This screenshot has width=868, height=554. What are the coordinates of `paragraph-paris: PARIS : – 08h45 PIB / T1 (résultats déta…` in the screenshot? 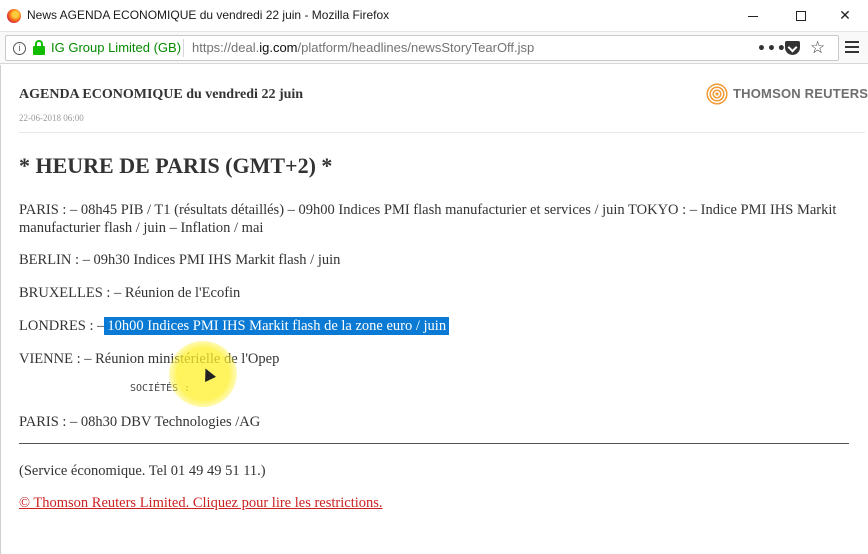 It's located at (428, 219).